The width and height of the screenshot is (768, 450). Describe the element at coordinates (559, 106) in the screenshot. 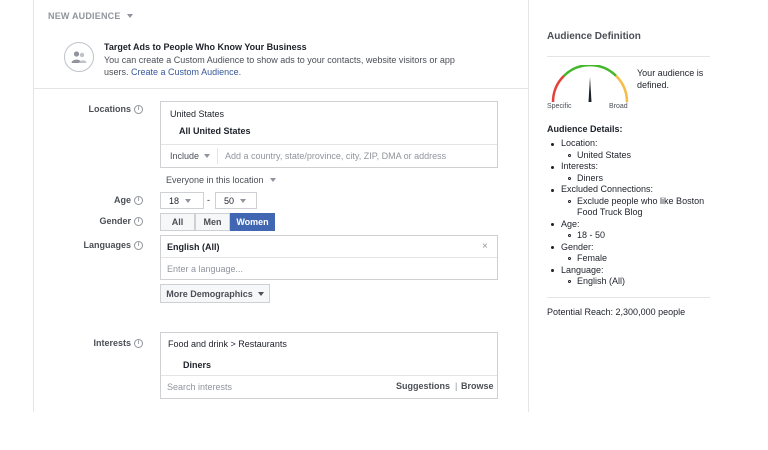

I see `gauge-specific-label: Specific` at that location.